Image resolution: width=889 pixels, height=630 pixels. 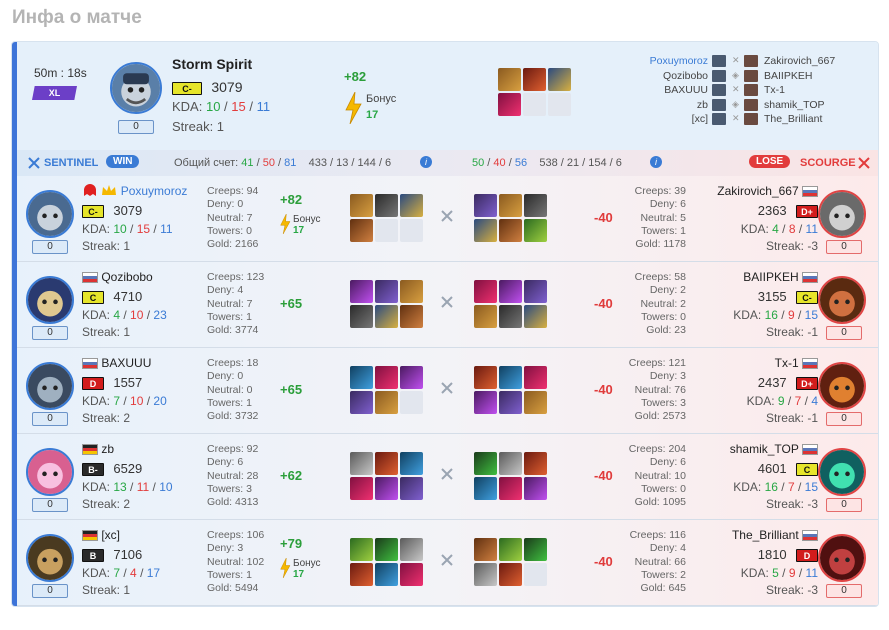 What do you see at coordinates (794, 105) in the screenshot?
I see `roster-scourge-name: shamik_TOP` at bounding box center [794, 105].